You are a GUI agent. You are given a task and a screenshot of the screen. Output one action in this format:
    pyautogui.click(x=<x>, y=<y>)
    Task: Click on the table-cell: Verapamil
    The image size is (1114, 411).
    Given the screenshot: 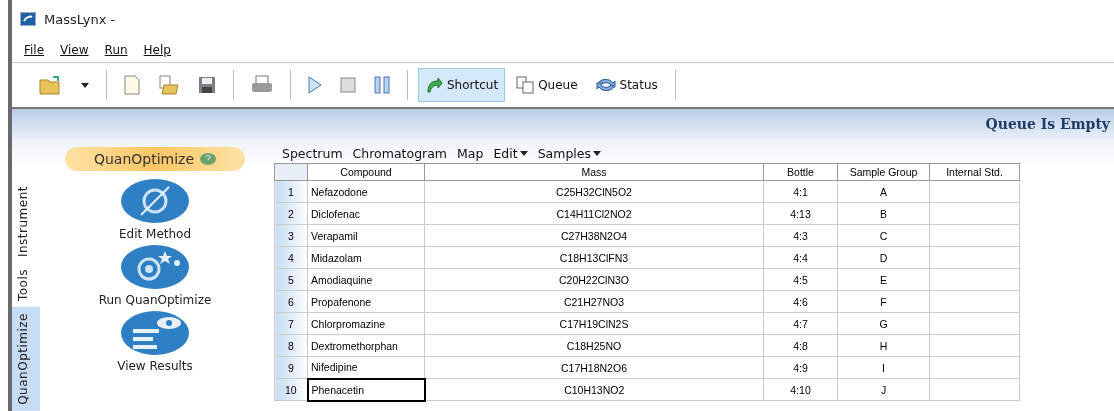 What is the action you would take?
    pyautogui.click(x=366, y=235)
    